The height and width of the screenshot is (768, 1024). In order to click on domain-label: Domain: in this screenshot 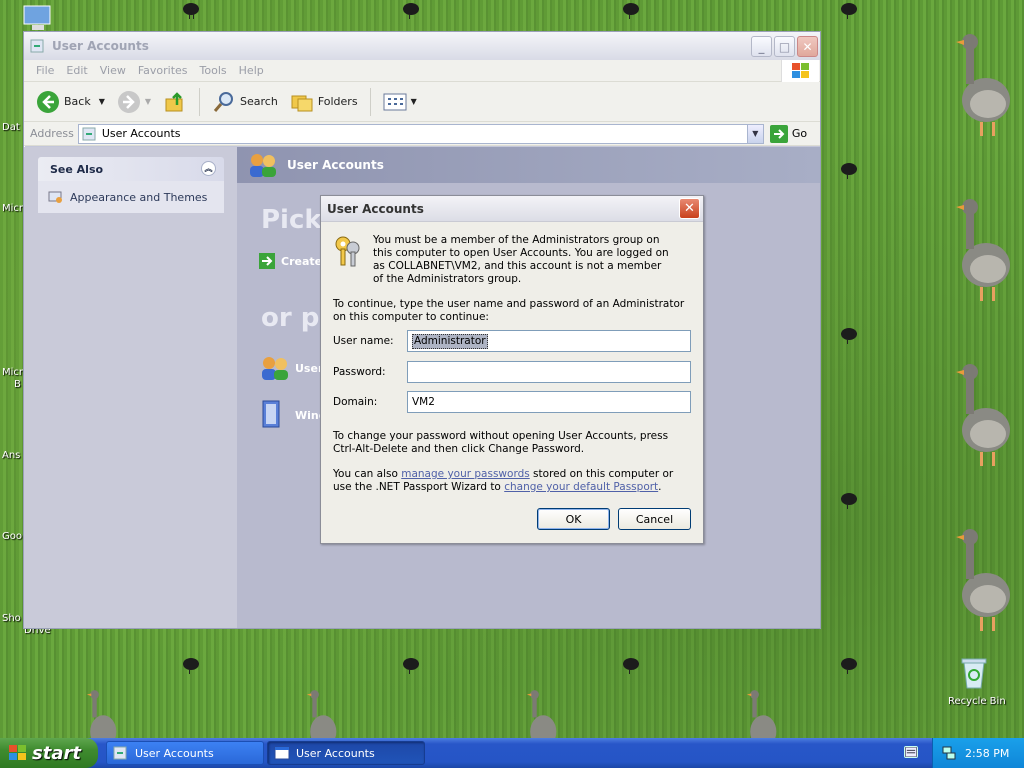, I will do `click(355, 401)`.